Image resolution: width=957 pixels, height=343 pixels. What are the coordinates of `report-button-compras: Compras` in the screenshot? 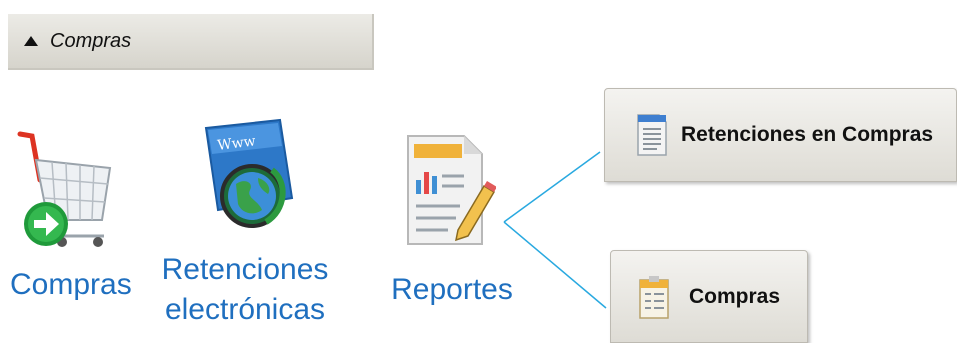 It's located at (709, 296).